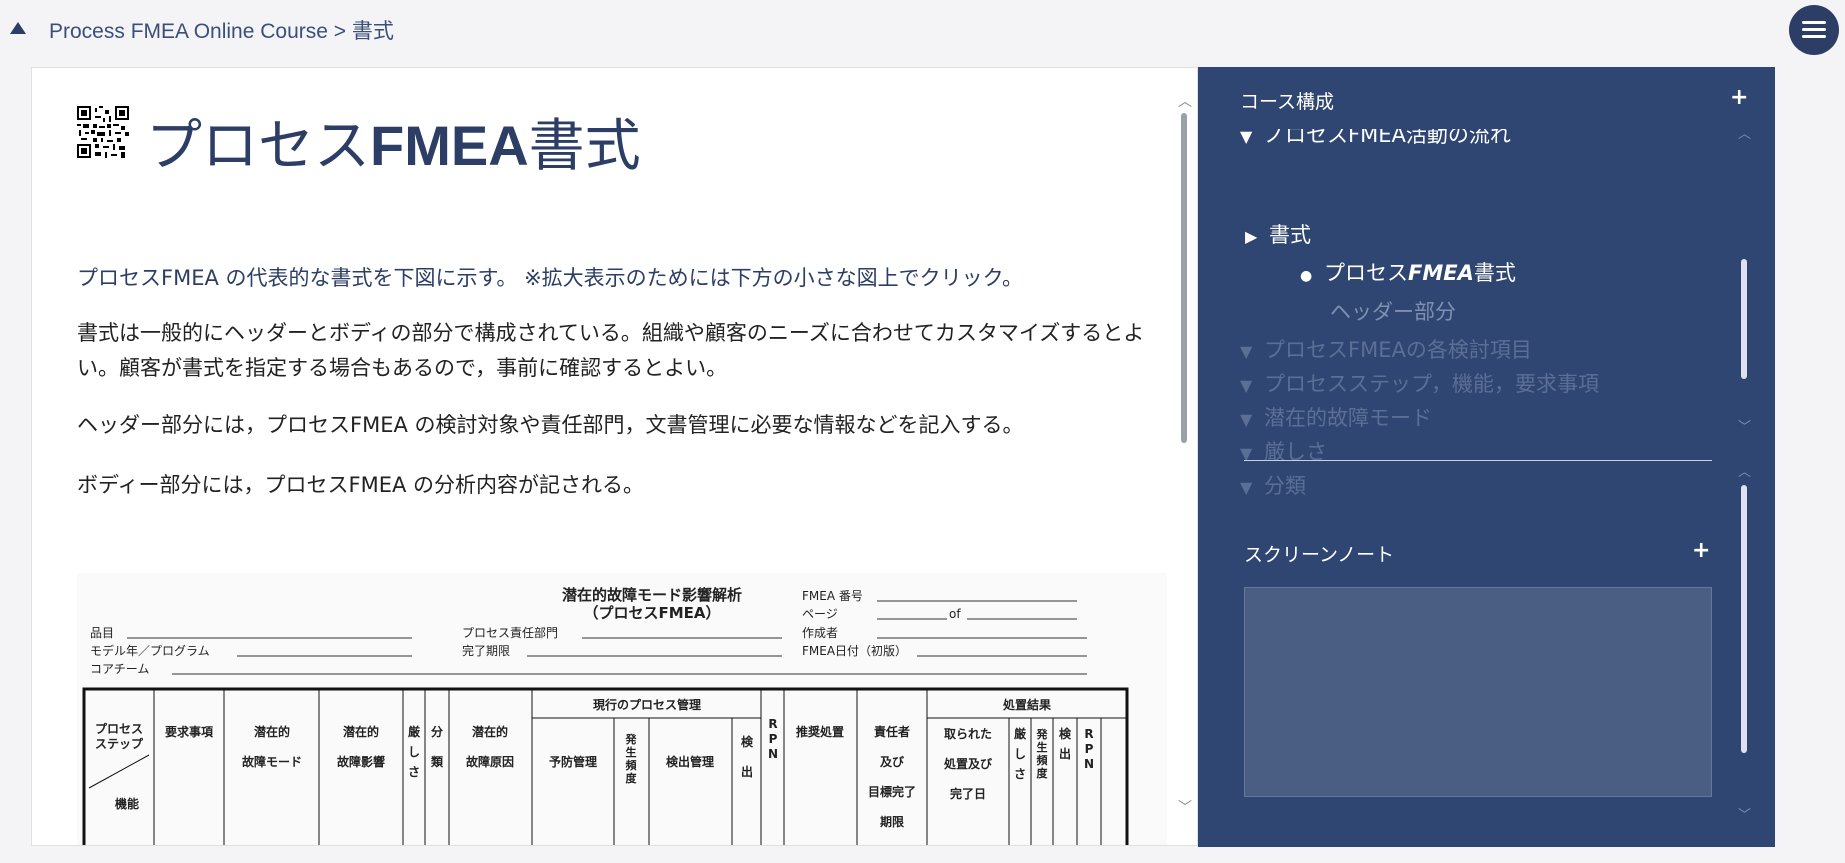  Describe the element at coordinates (102, 633) in the screenshot. I see `form-field-item: 品目` at that location.